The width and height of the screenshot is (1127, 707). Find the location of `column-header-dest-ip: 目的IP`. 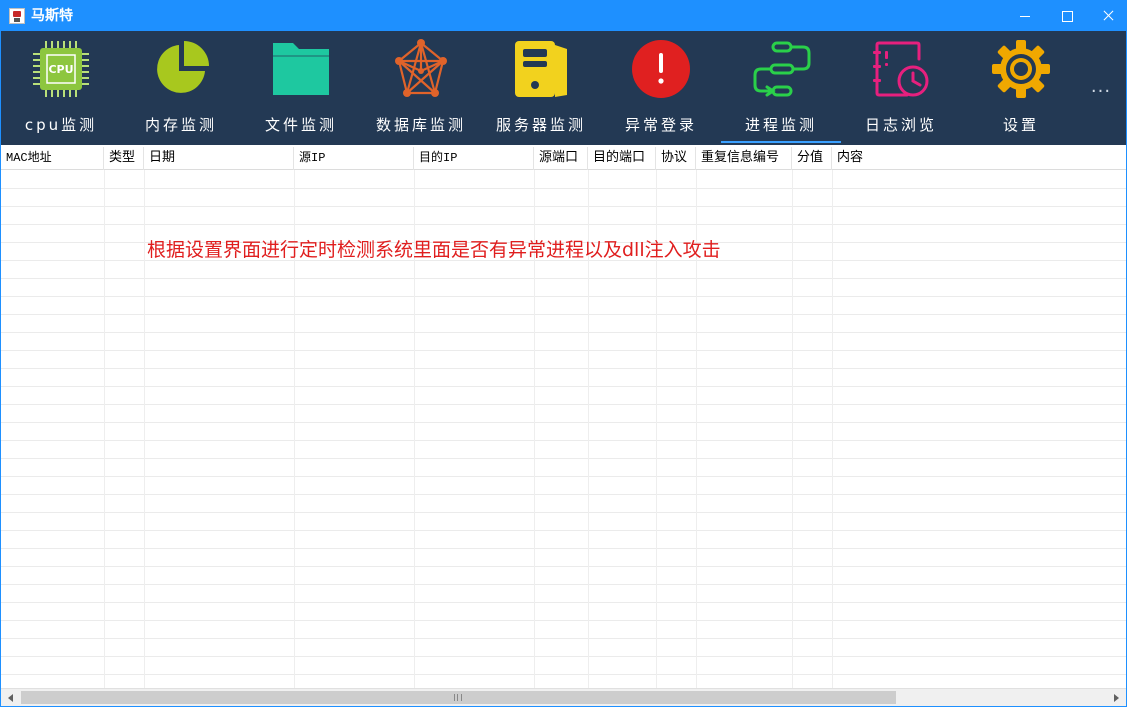

column-header-dest-ip: 目的IP is located at coordinates (474, 158).